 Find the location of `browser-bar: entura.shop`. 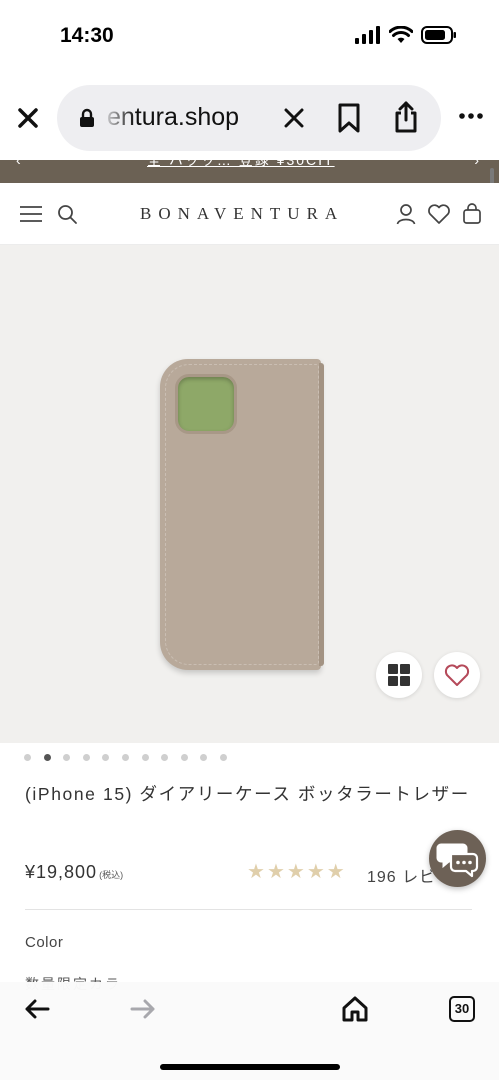

browser-bar: entura.shop is located at coordinates (249, 118).